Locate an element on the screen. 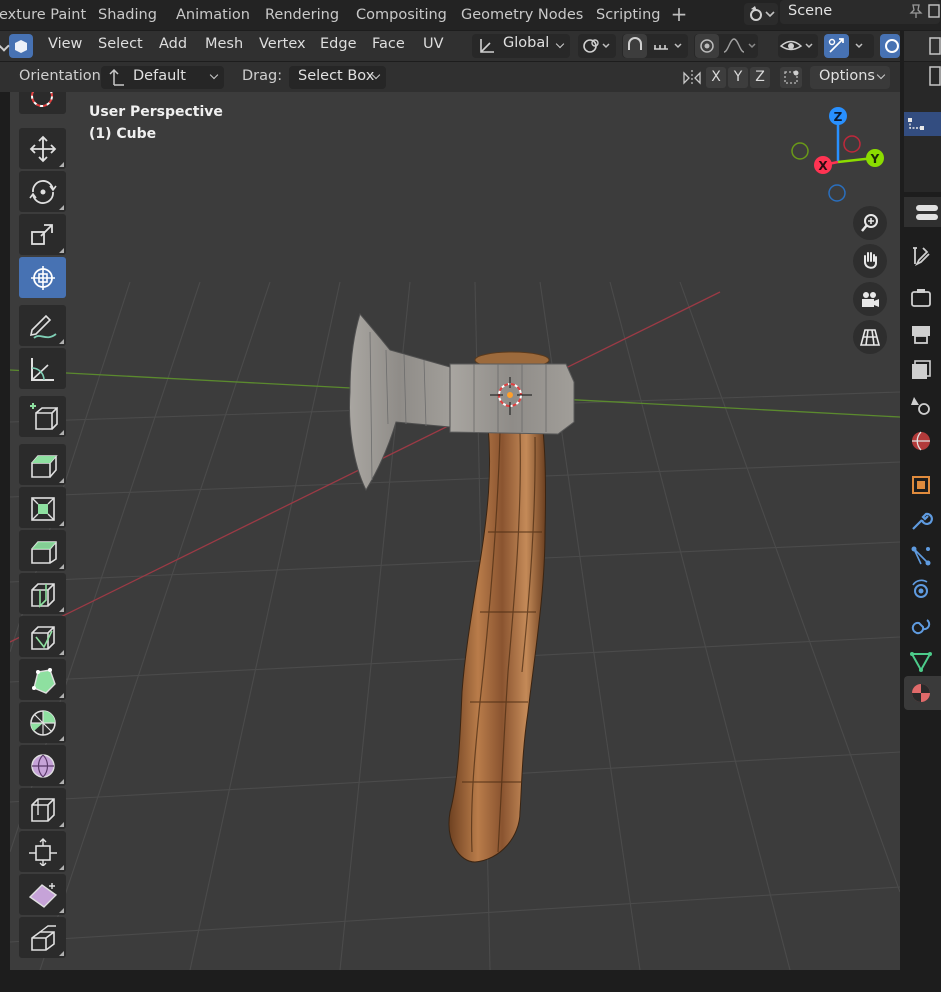  view-layer-properties-icon is located at coordinates (921, 370).